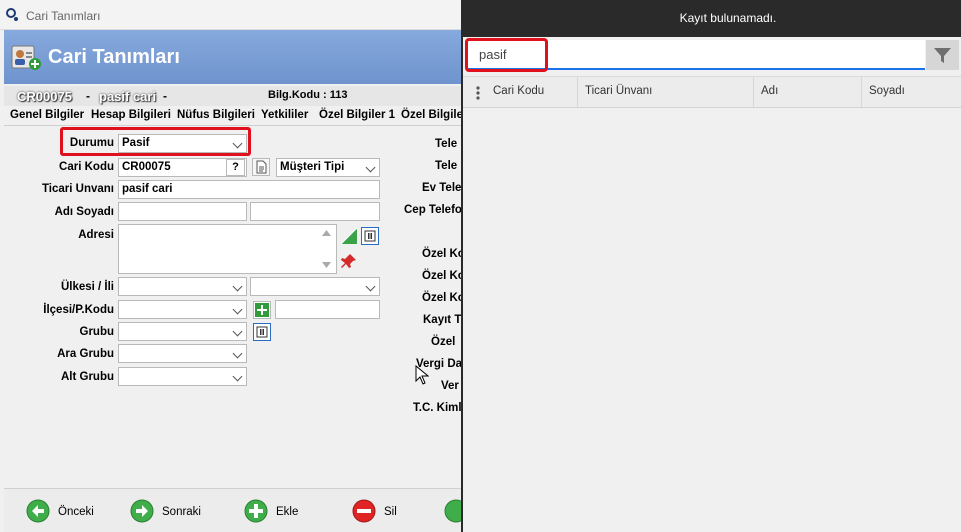 The image size is (961, 532). Describe the element at coordinates (78, 310) in the screenshot. I see `ilcesi-label: İlçesi/P.Kodu` at that location.